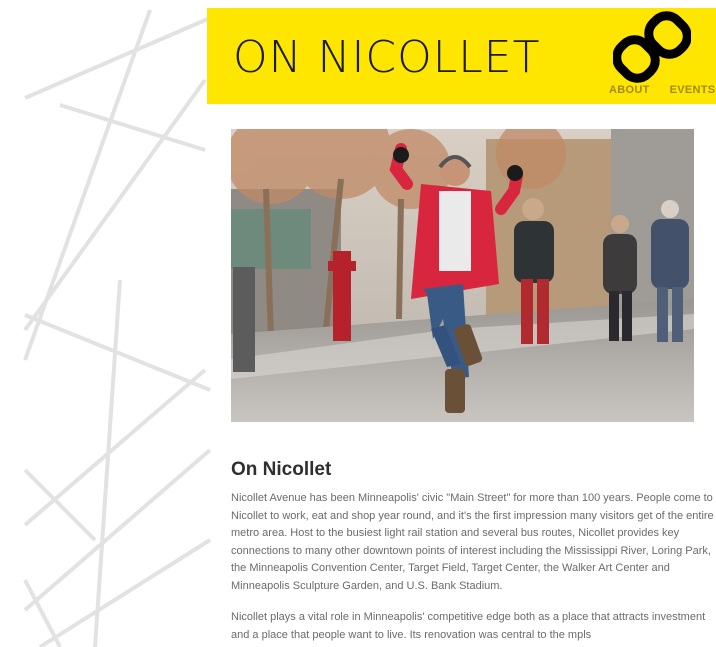 This screenshot has width=716, height=647. What do you see at coordinates (693, 90) in the screenshot?
I see `nav-events: EVENTS` at bounding box center [693, 90].